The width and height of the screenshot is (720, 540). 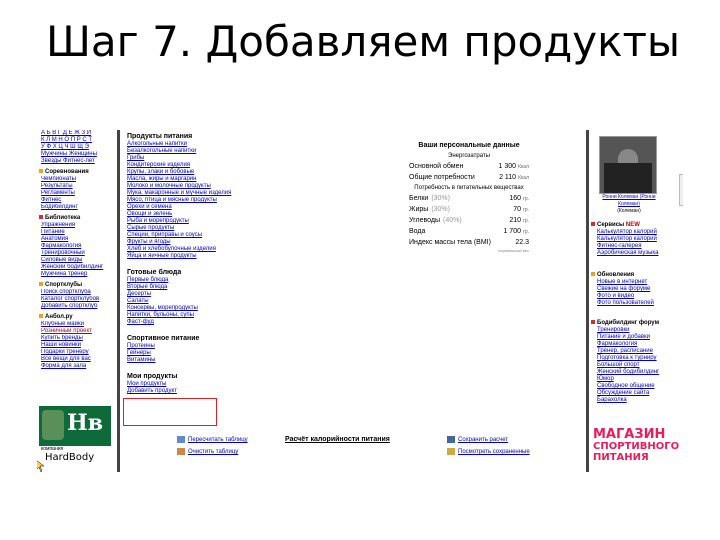 What do you see at coordinates (267, 228) in the screenshot?
I see `food-category-link: Сырые продукты` at bounding box center [267, 228].